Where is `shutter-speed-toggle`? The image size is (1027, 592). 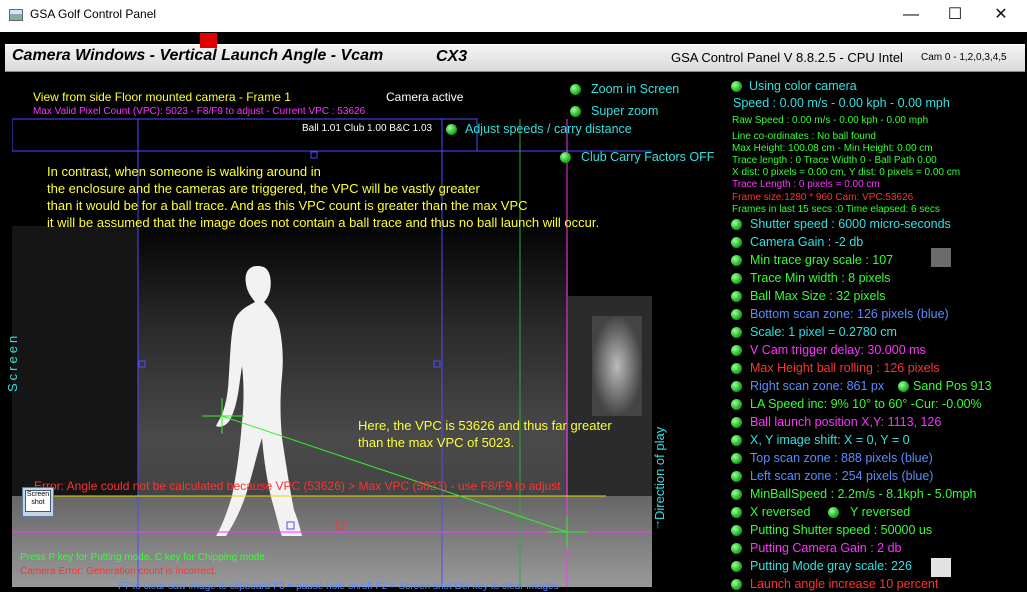 shutter-speed-toggle is located at coordinates (736, 224).